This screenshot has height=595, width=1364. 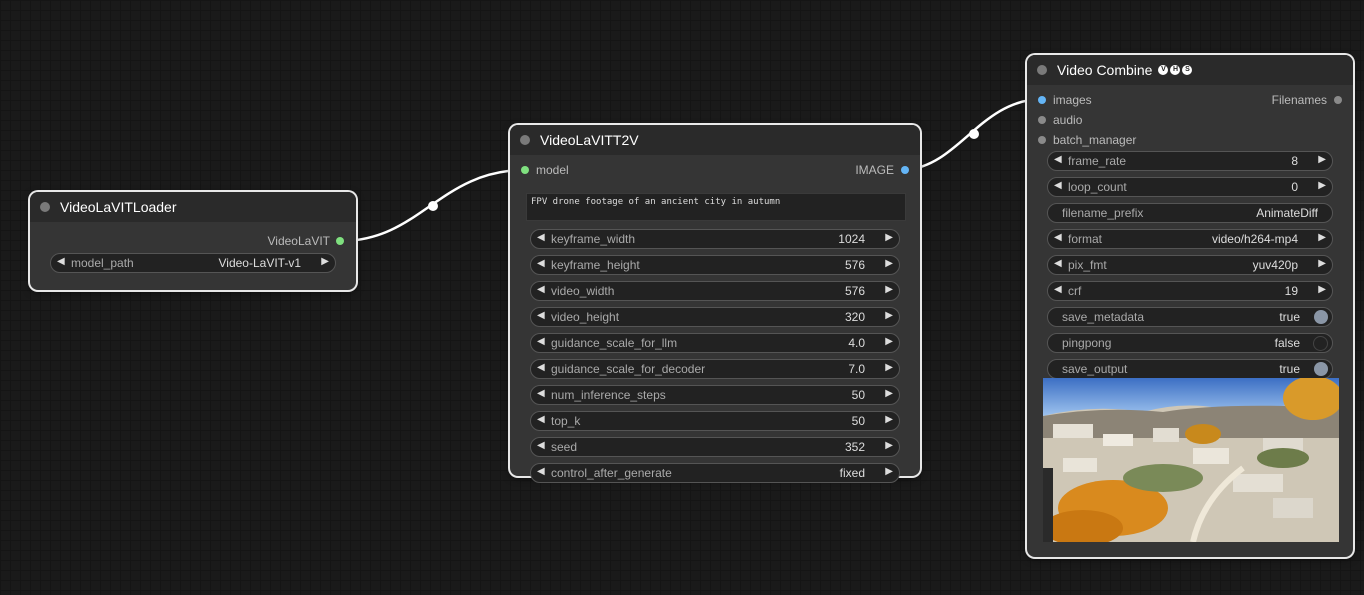 I want to click on output-slot-image, so click(x=905, y=170).